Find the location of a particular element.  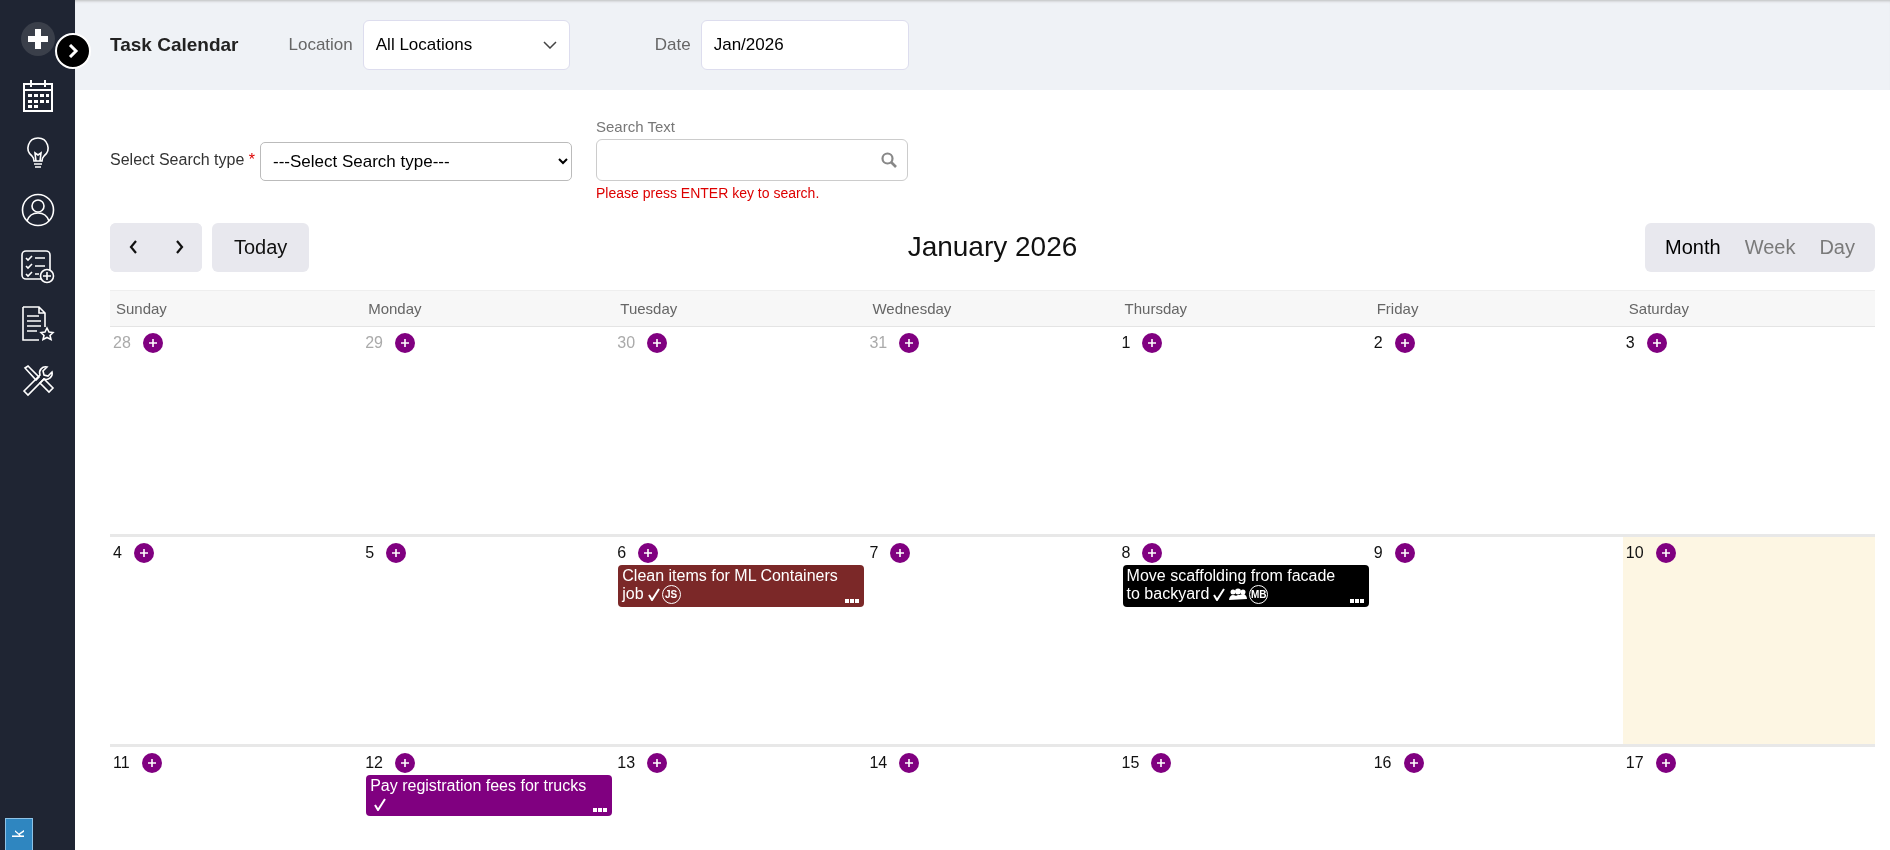

day-number: 28 is located at coordinates (122, 343).